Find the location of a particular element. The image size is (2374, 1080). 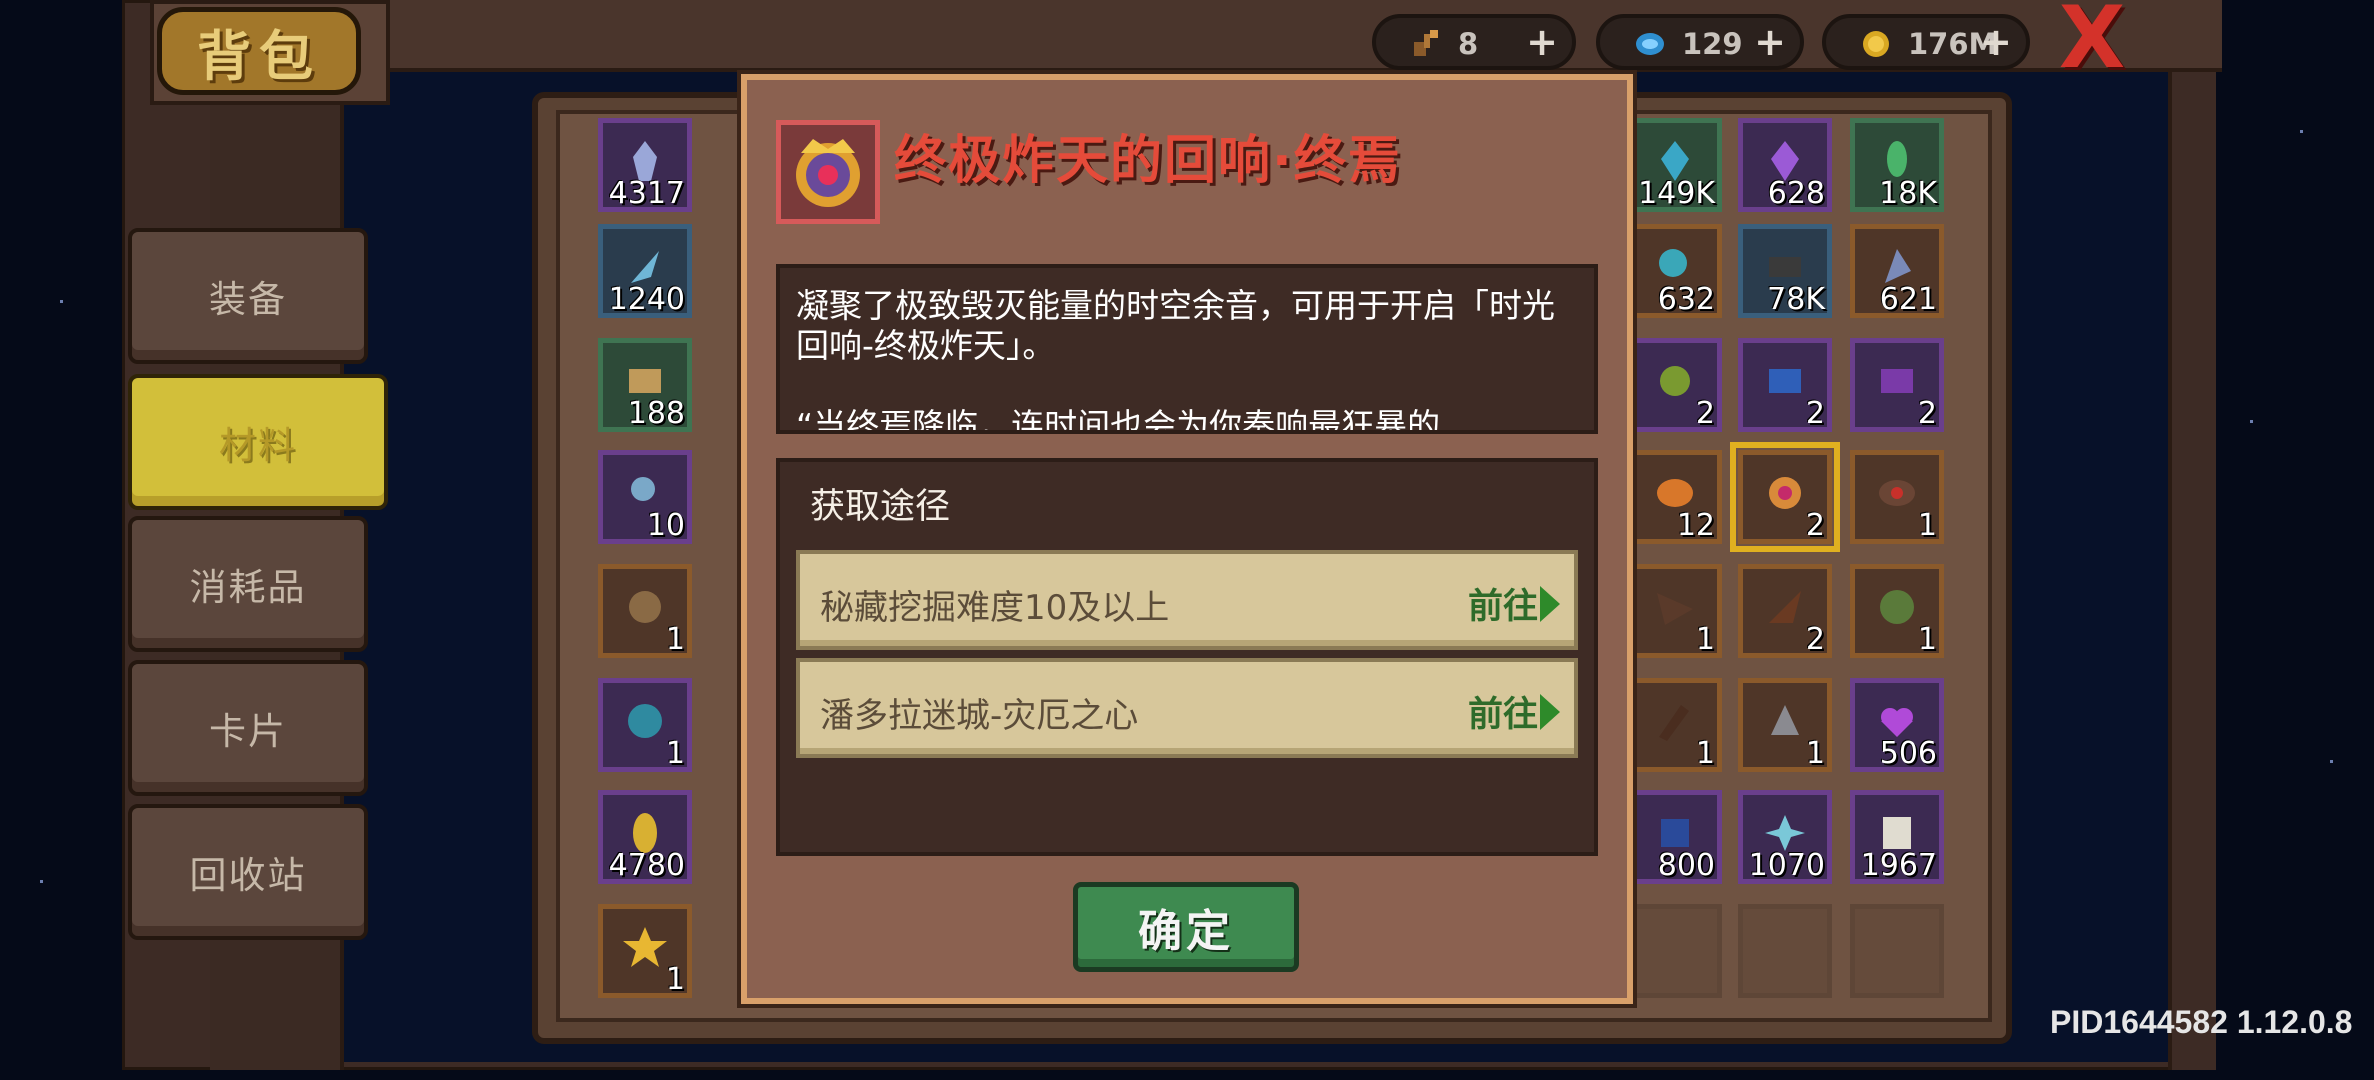

inventory-slot: 4780 is located at coordinates (645, 837).